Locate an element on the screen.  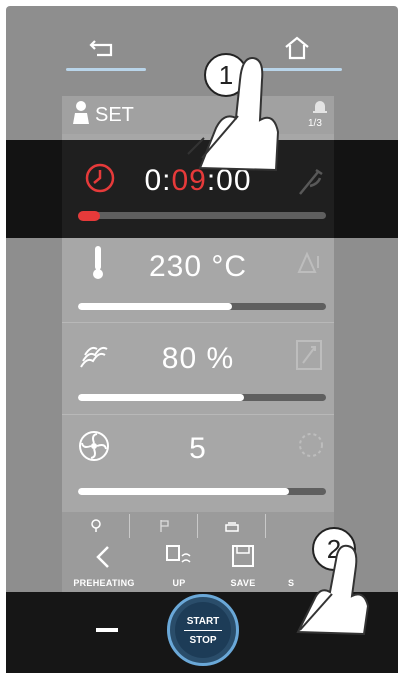
temperature-slider is located at coordinates (202, 306).